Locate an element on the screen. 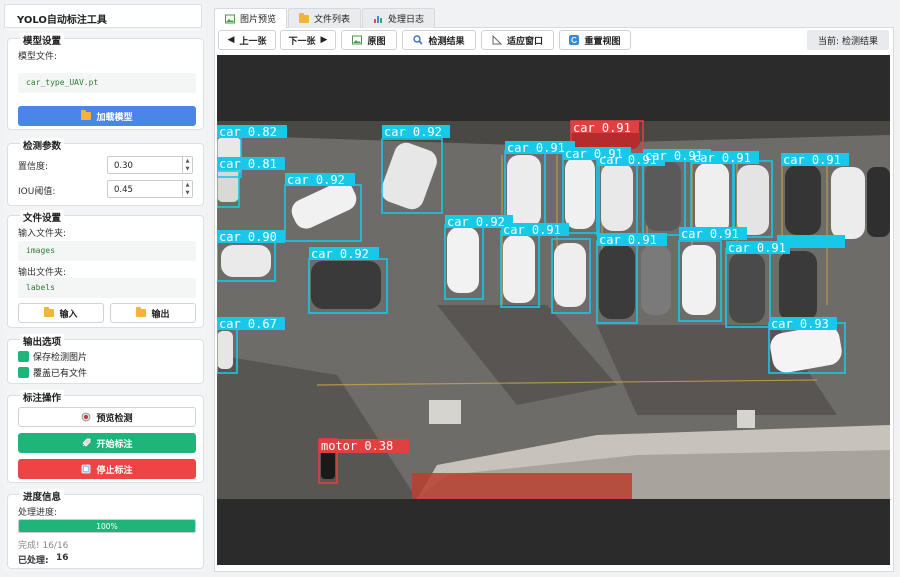 The height and width of the screenshot is (577, 900). next-image-button: 下一张 ▶ is located at coordinates (308, 40).